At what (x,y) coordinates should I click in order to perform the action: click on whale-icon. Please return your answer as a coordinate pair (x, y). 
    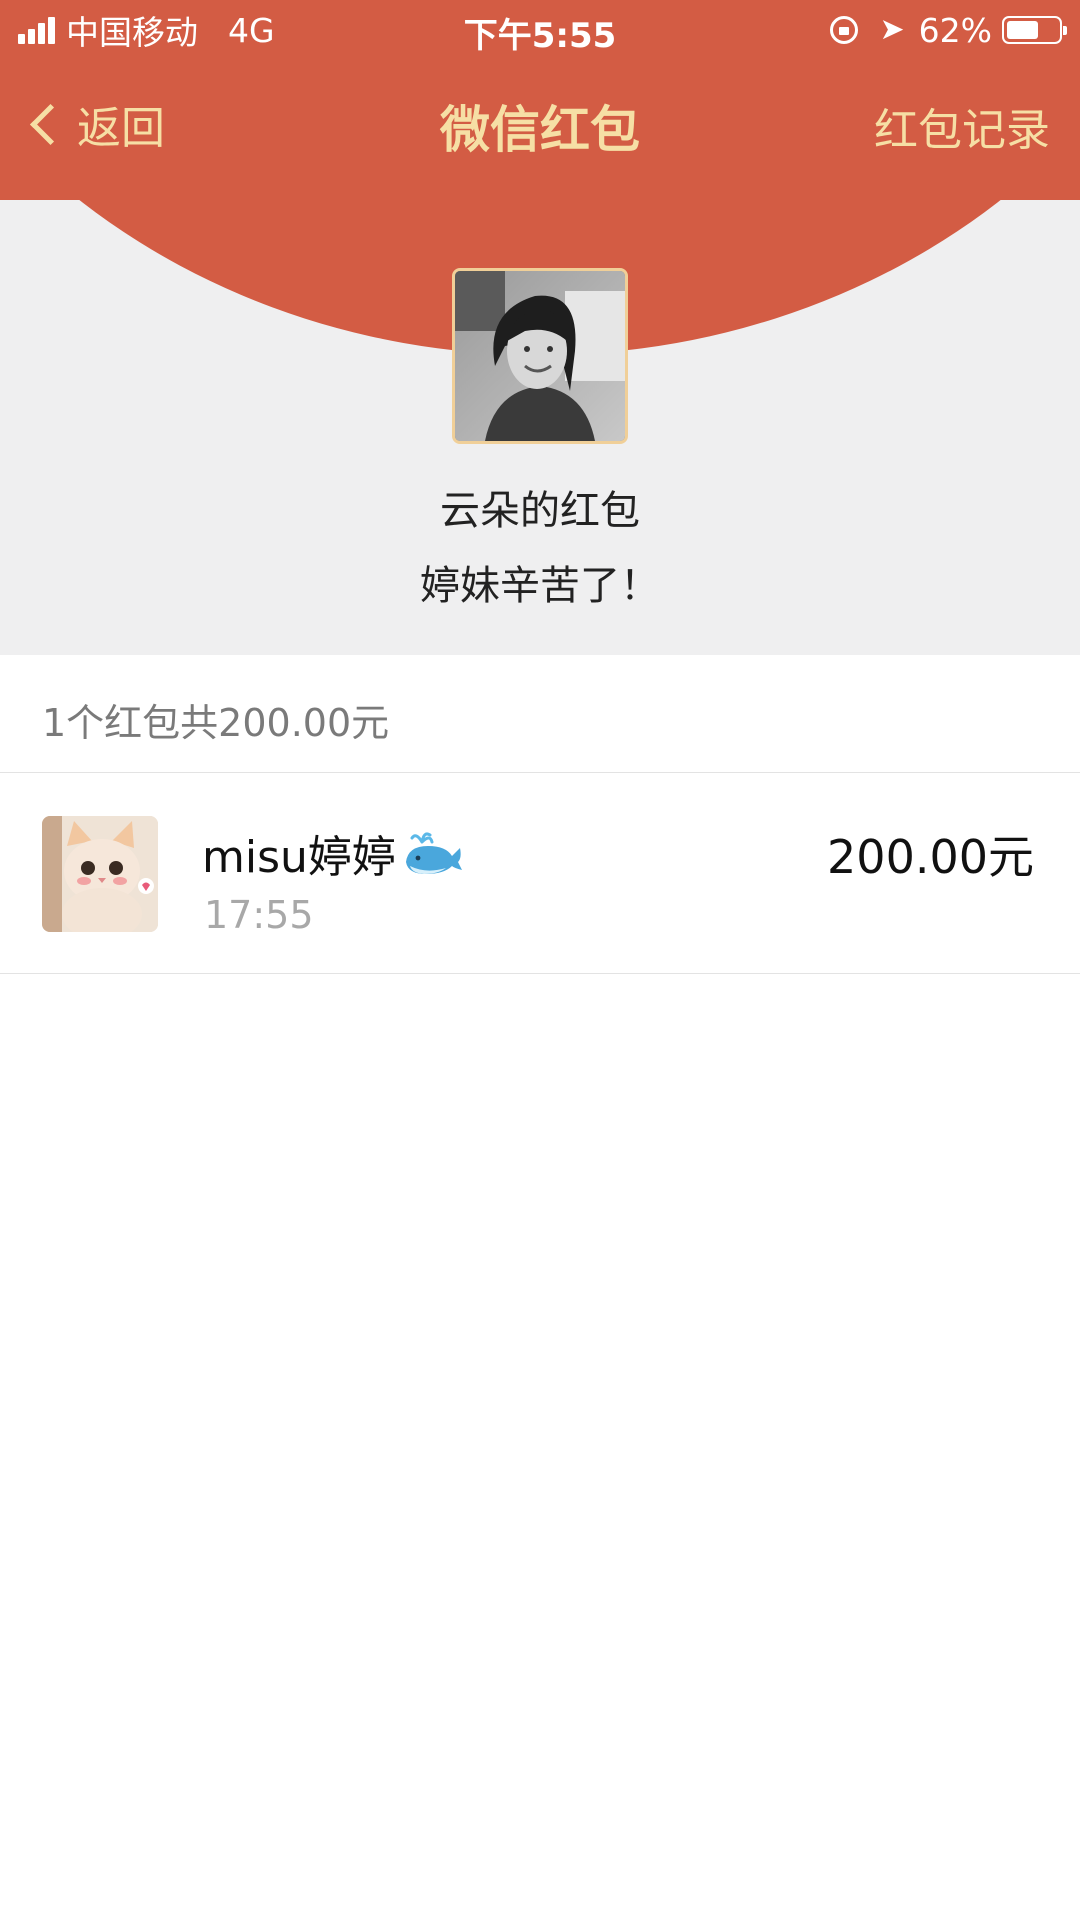
    Looking at the image, I should click on (433, 853).